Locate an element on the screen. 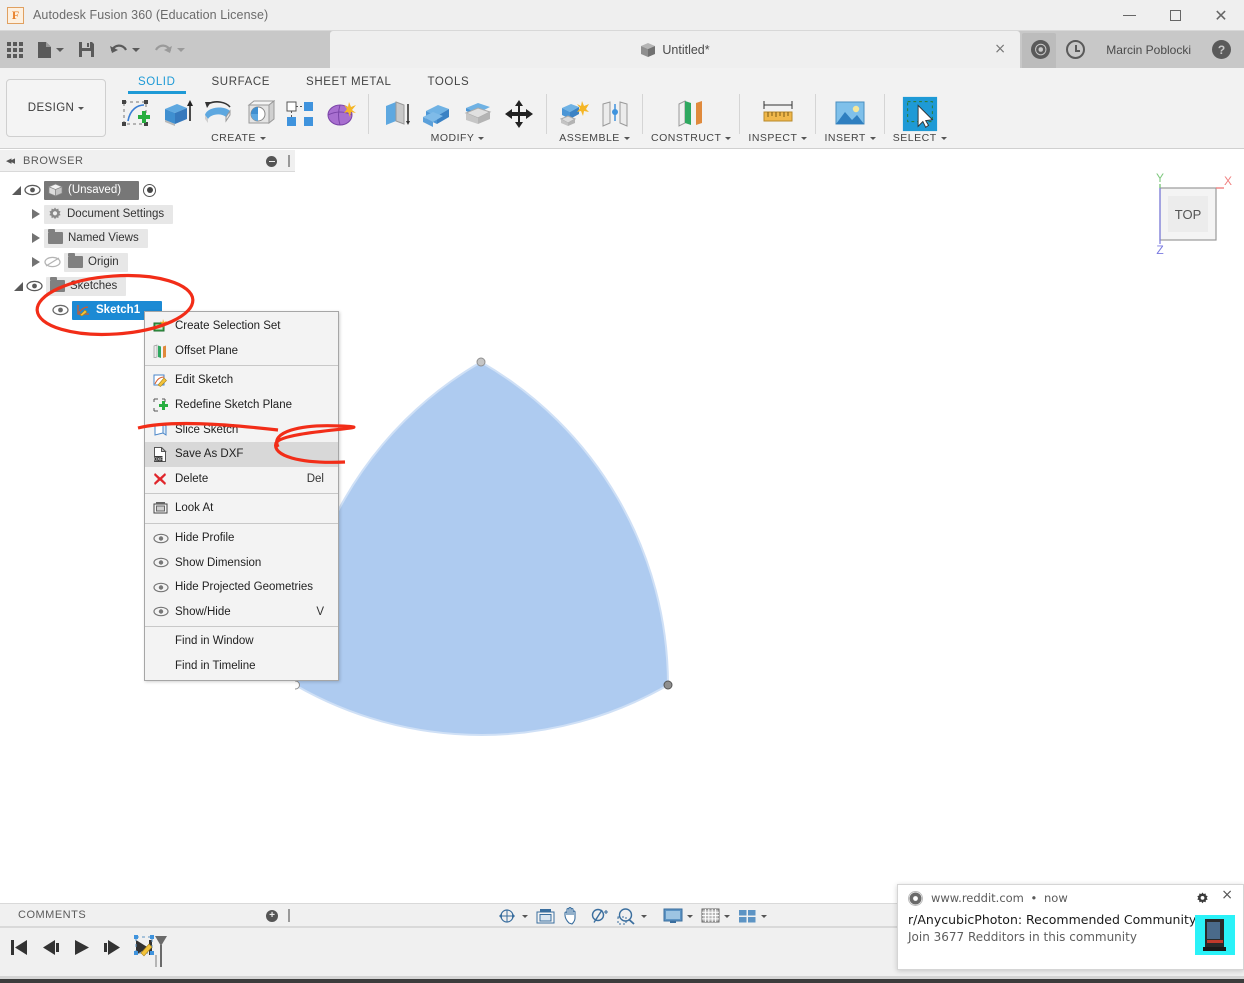 The width and height of the screenshot is (1244, 983). go-to-beginning-button is located at coordinates (19, 947).